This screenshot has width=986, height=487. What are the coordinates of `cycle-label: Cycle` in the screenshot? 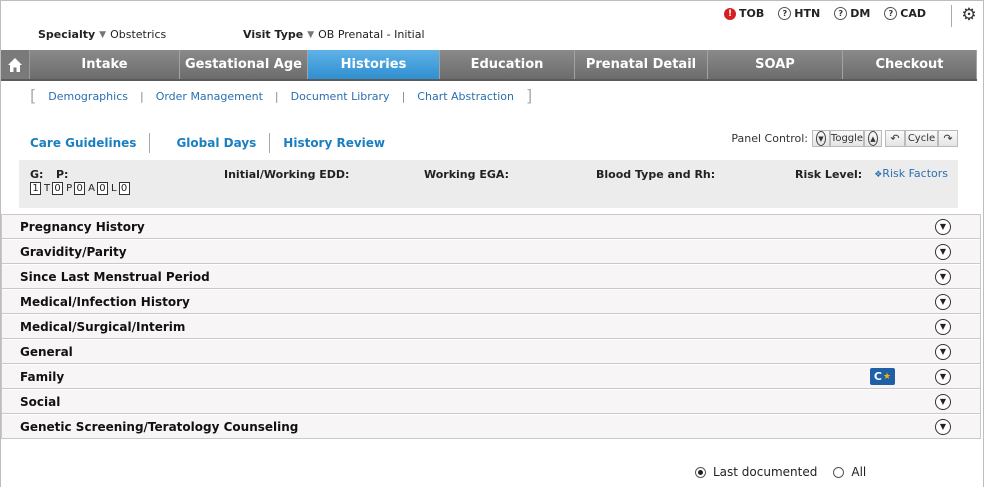 It's located at (921, 138).